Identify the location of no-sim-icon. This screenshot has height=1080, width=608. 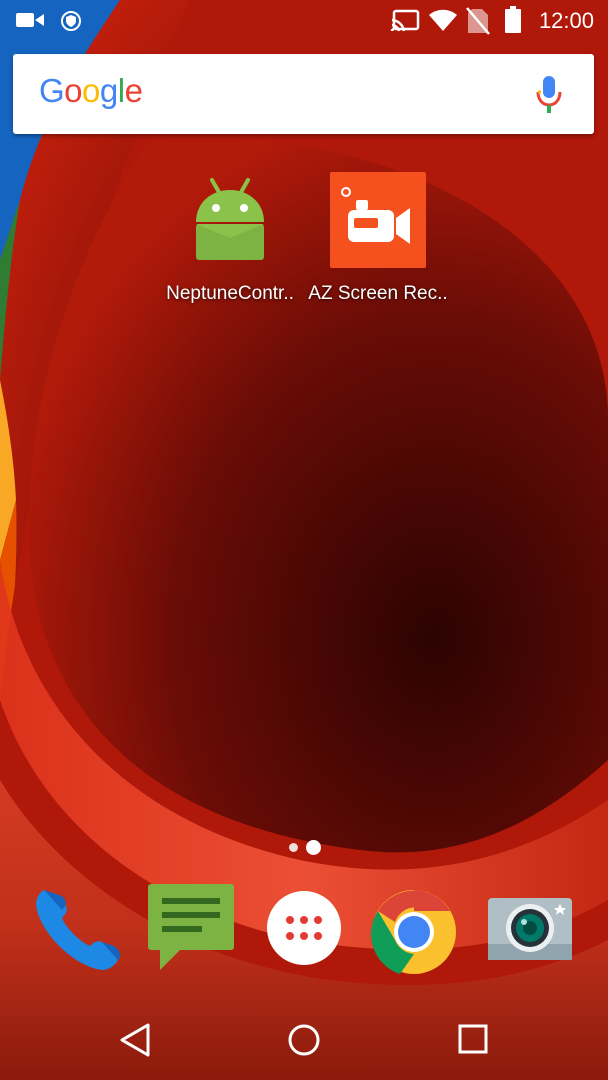
(478, 23).